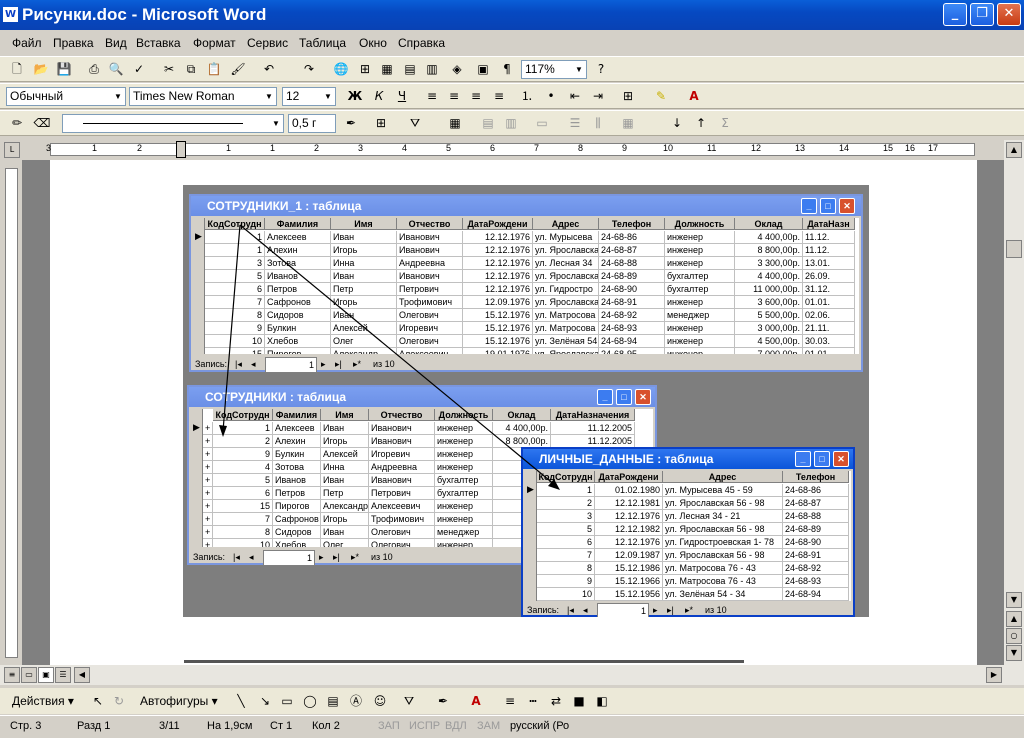  What do you see at coordinates (1009, 14) in the screenshot?
I see `close-button: ✕` at bounding box center [1009, 14].